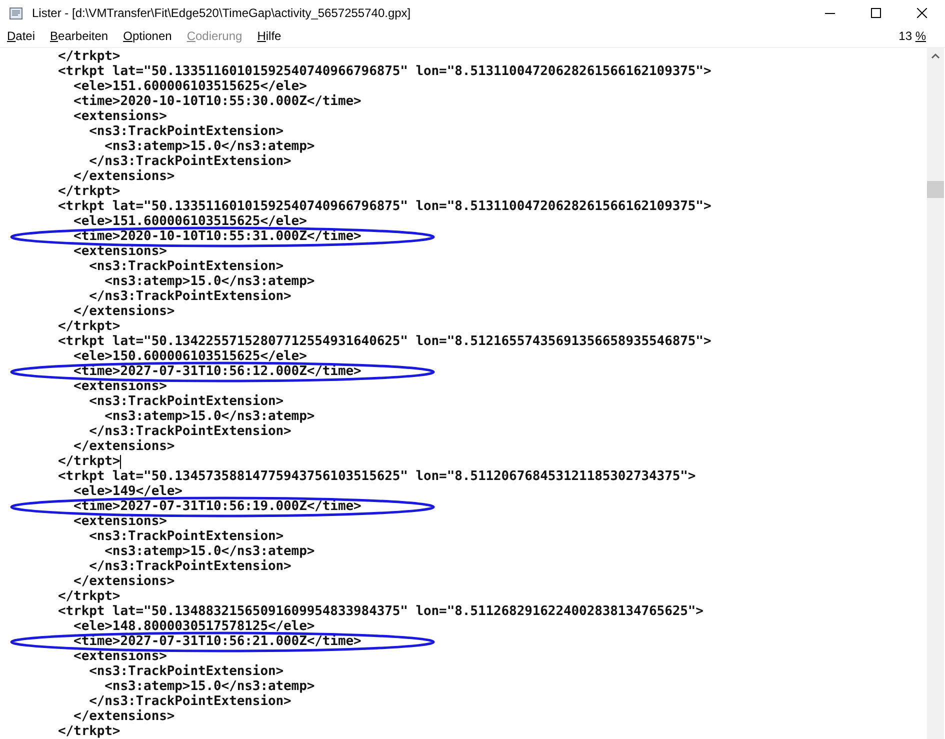 The image size is (945, 739). What do you see at coordinates (79, 36) in the screenshot?
I see `menu-item: Bearbeiten` at bounding box center [79, 36].